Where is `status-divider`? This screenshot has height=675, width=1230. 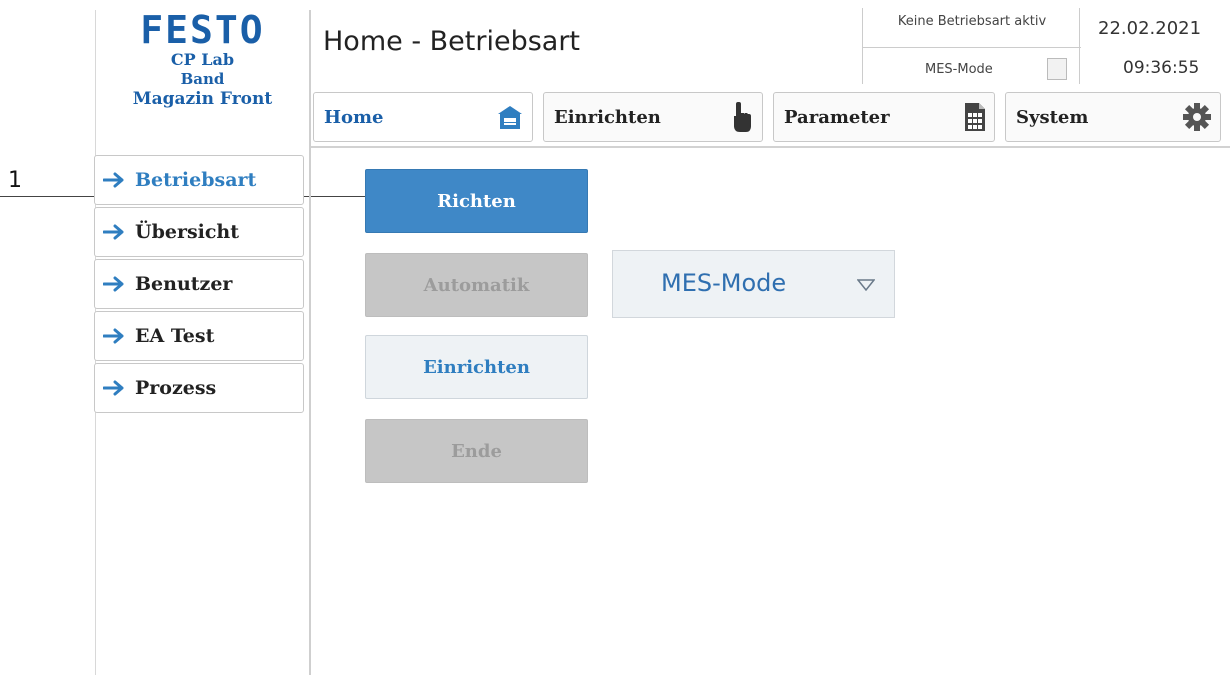
status-divider is located at coordinates (972, 47).